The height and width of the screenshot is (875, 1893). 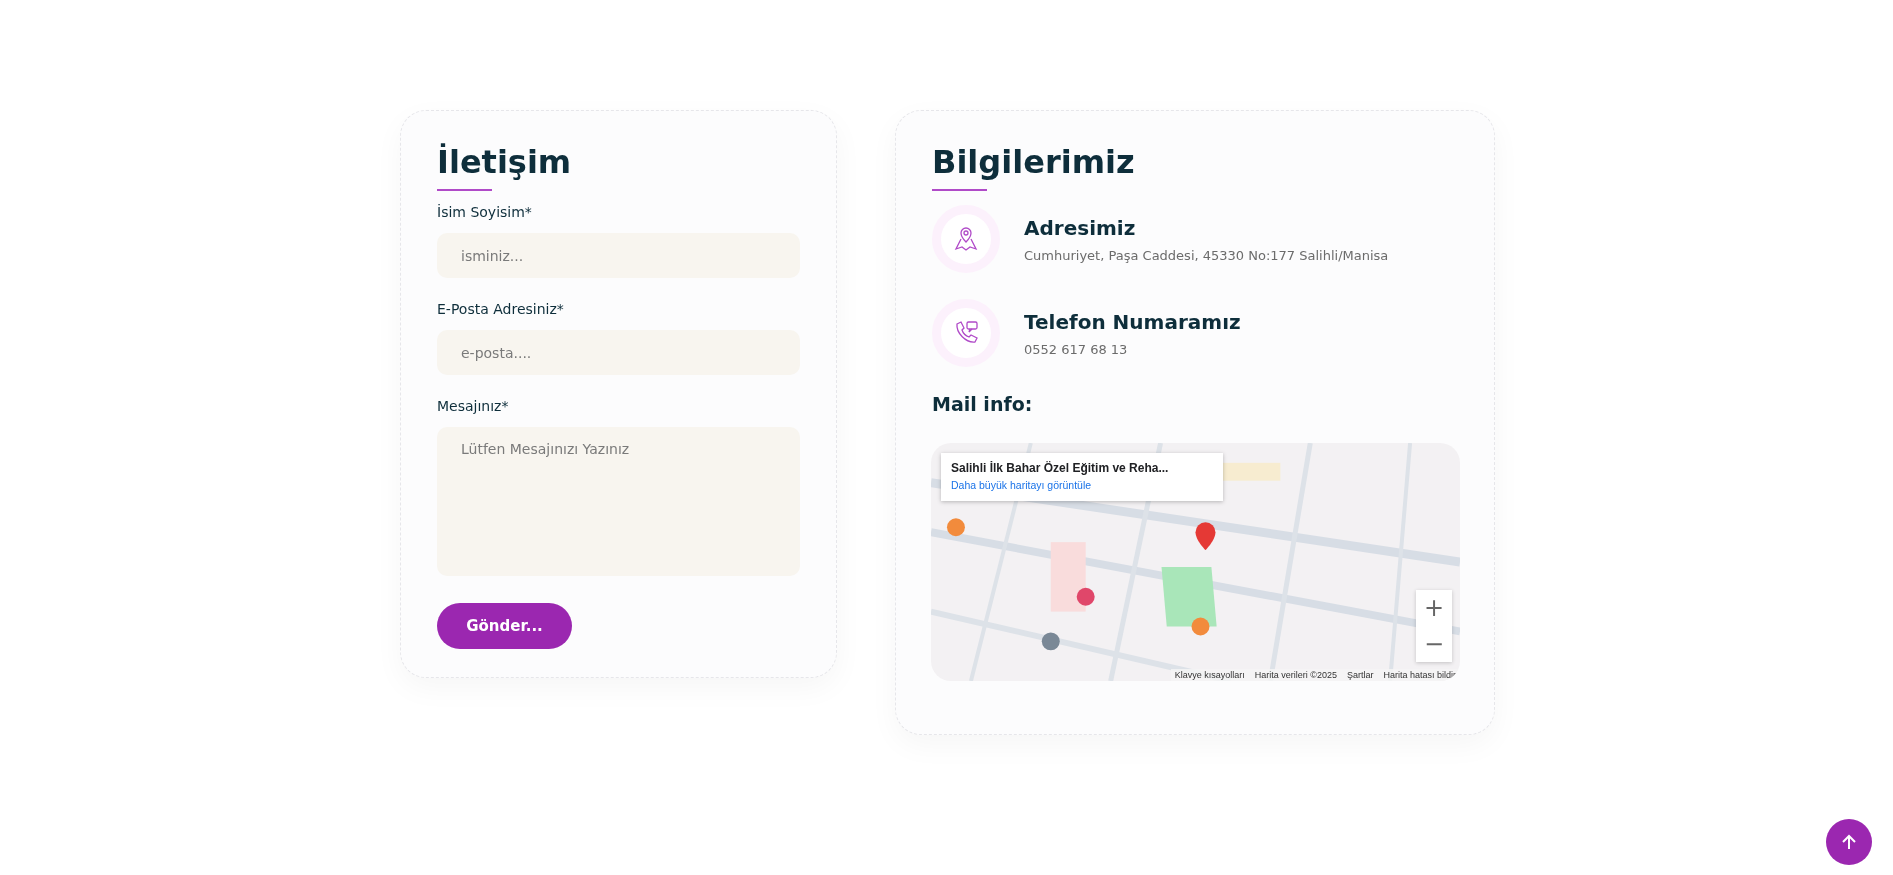 What do you see at coordinates (473, 406) in the screenshot?
I see `field-label: Mesajınız*` at bounding box center [473, 406].